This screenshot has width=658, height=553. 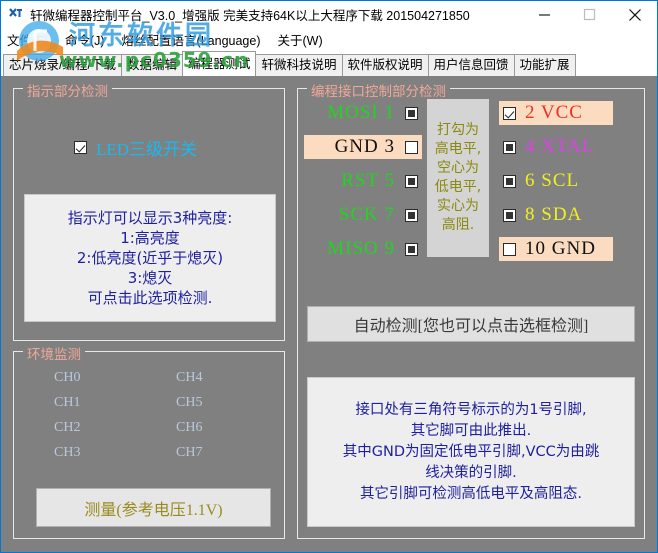 I want to click on pin-label-scl6: 6 SCL, so click(x=552, y=180).